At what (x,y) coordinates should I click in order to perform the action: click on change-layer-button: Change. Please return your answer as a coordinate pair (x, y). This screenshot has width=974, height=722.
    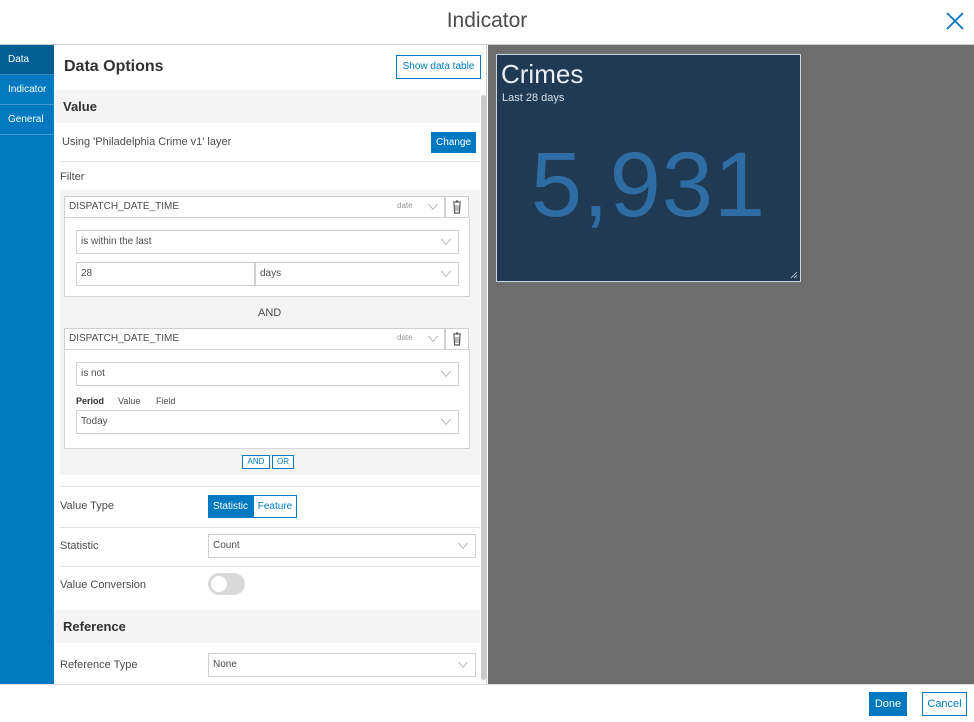
    Looking at the image, I should click on (453, 142).